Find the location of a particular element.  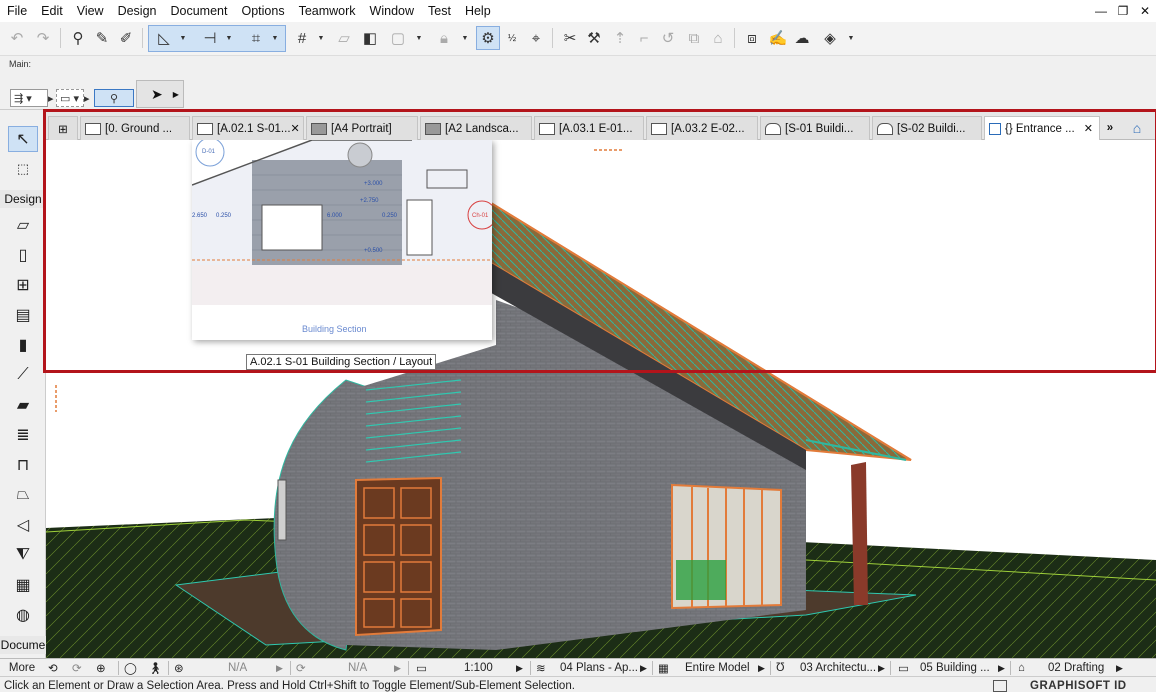

graphic-override-select: 02 Drafting is located at coordinates (1076, 668).